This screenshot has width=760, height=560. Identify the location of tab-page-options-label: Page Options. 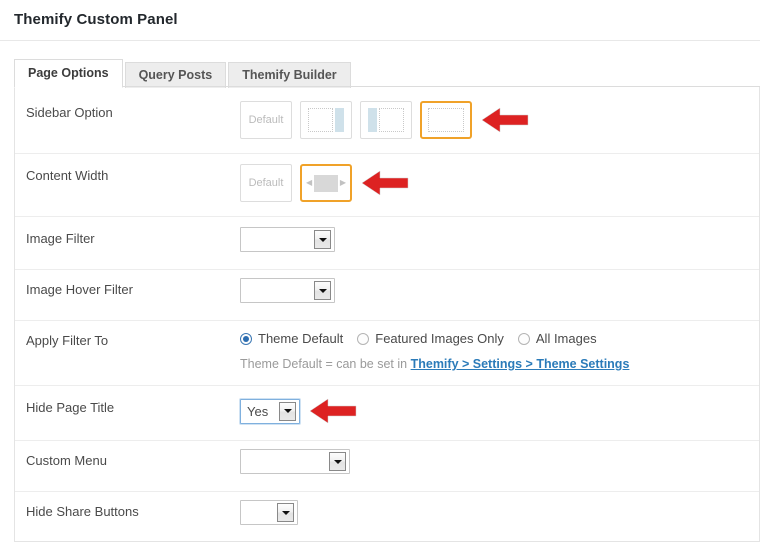
(68, 73).